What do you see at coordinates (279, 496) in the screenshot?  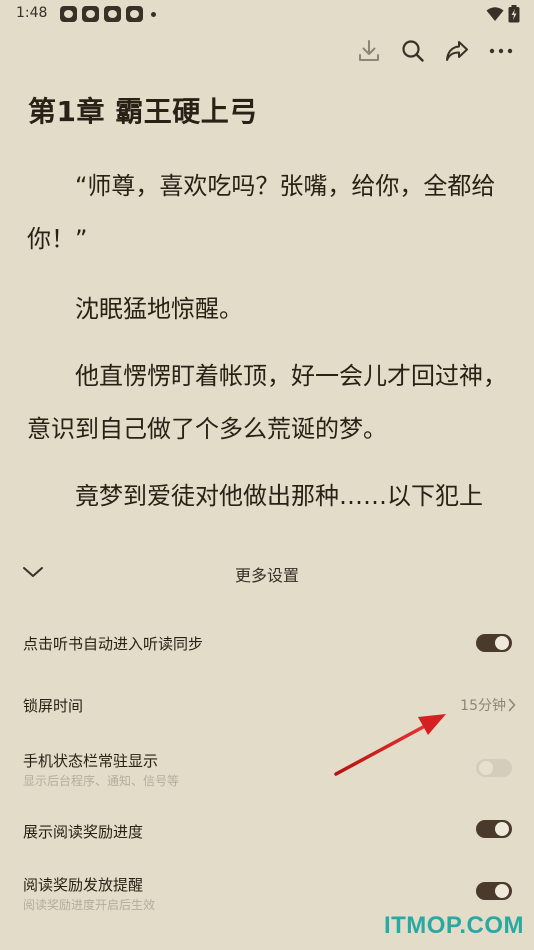 I see `paragraph: 竟梦到爱徒对他做出那种……以下犯上` at bounding box center [279, 496].